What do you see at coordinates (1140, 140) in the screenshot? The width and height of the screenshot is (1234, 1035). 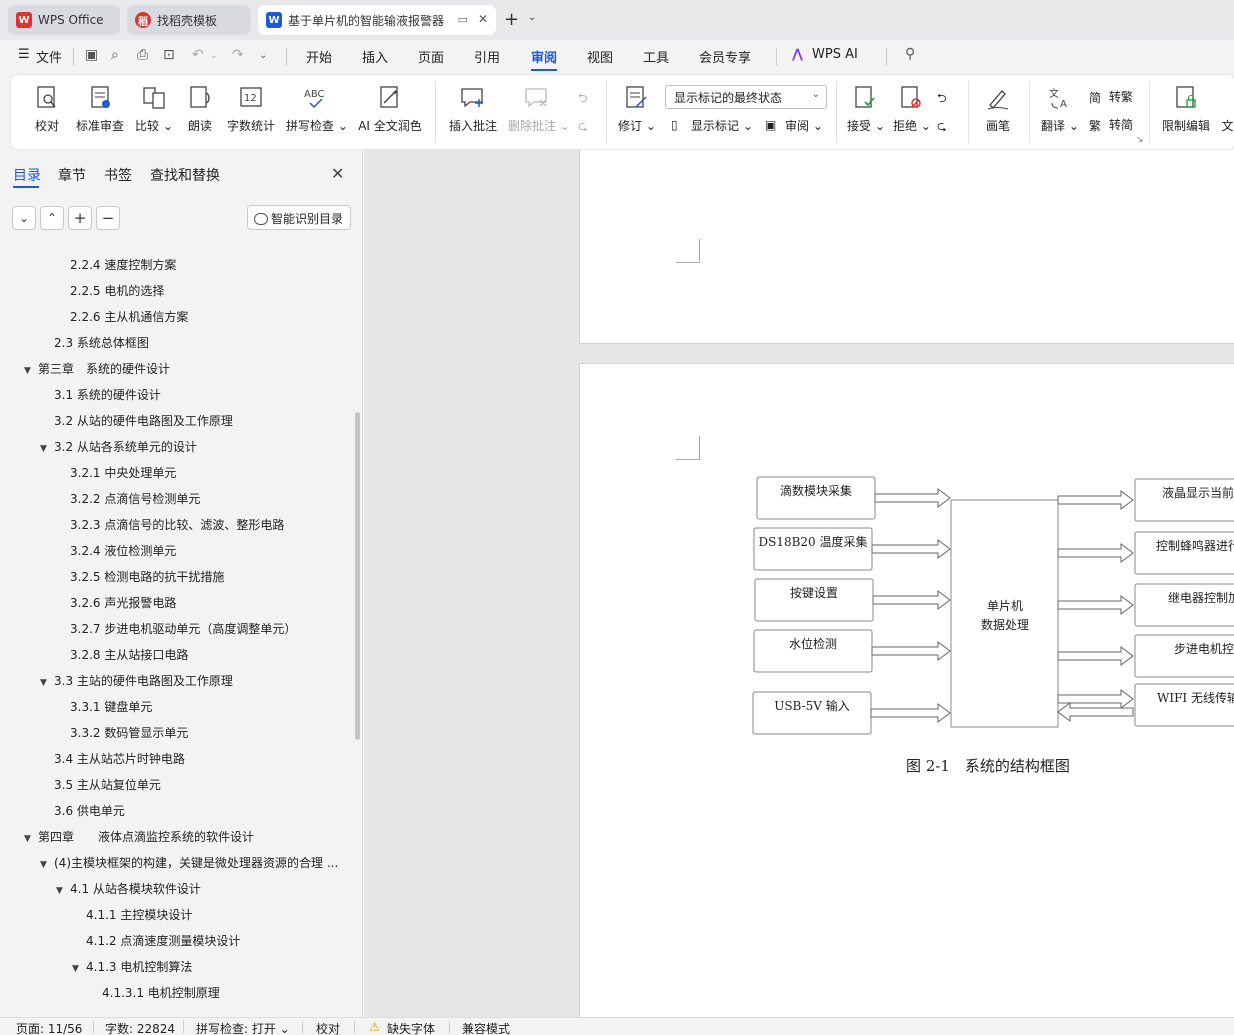 I see `expand-group-icon: ↘` at bounding box center [1140, 140].